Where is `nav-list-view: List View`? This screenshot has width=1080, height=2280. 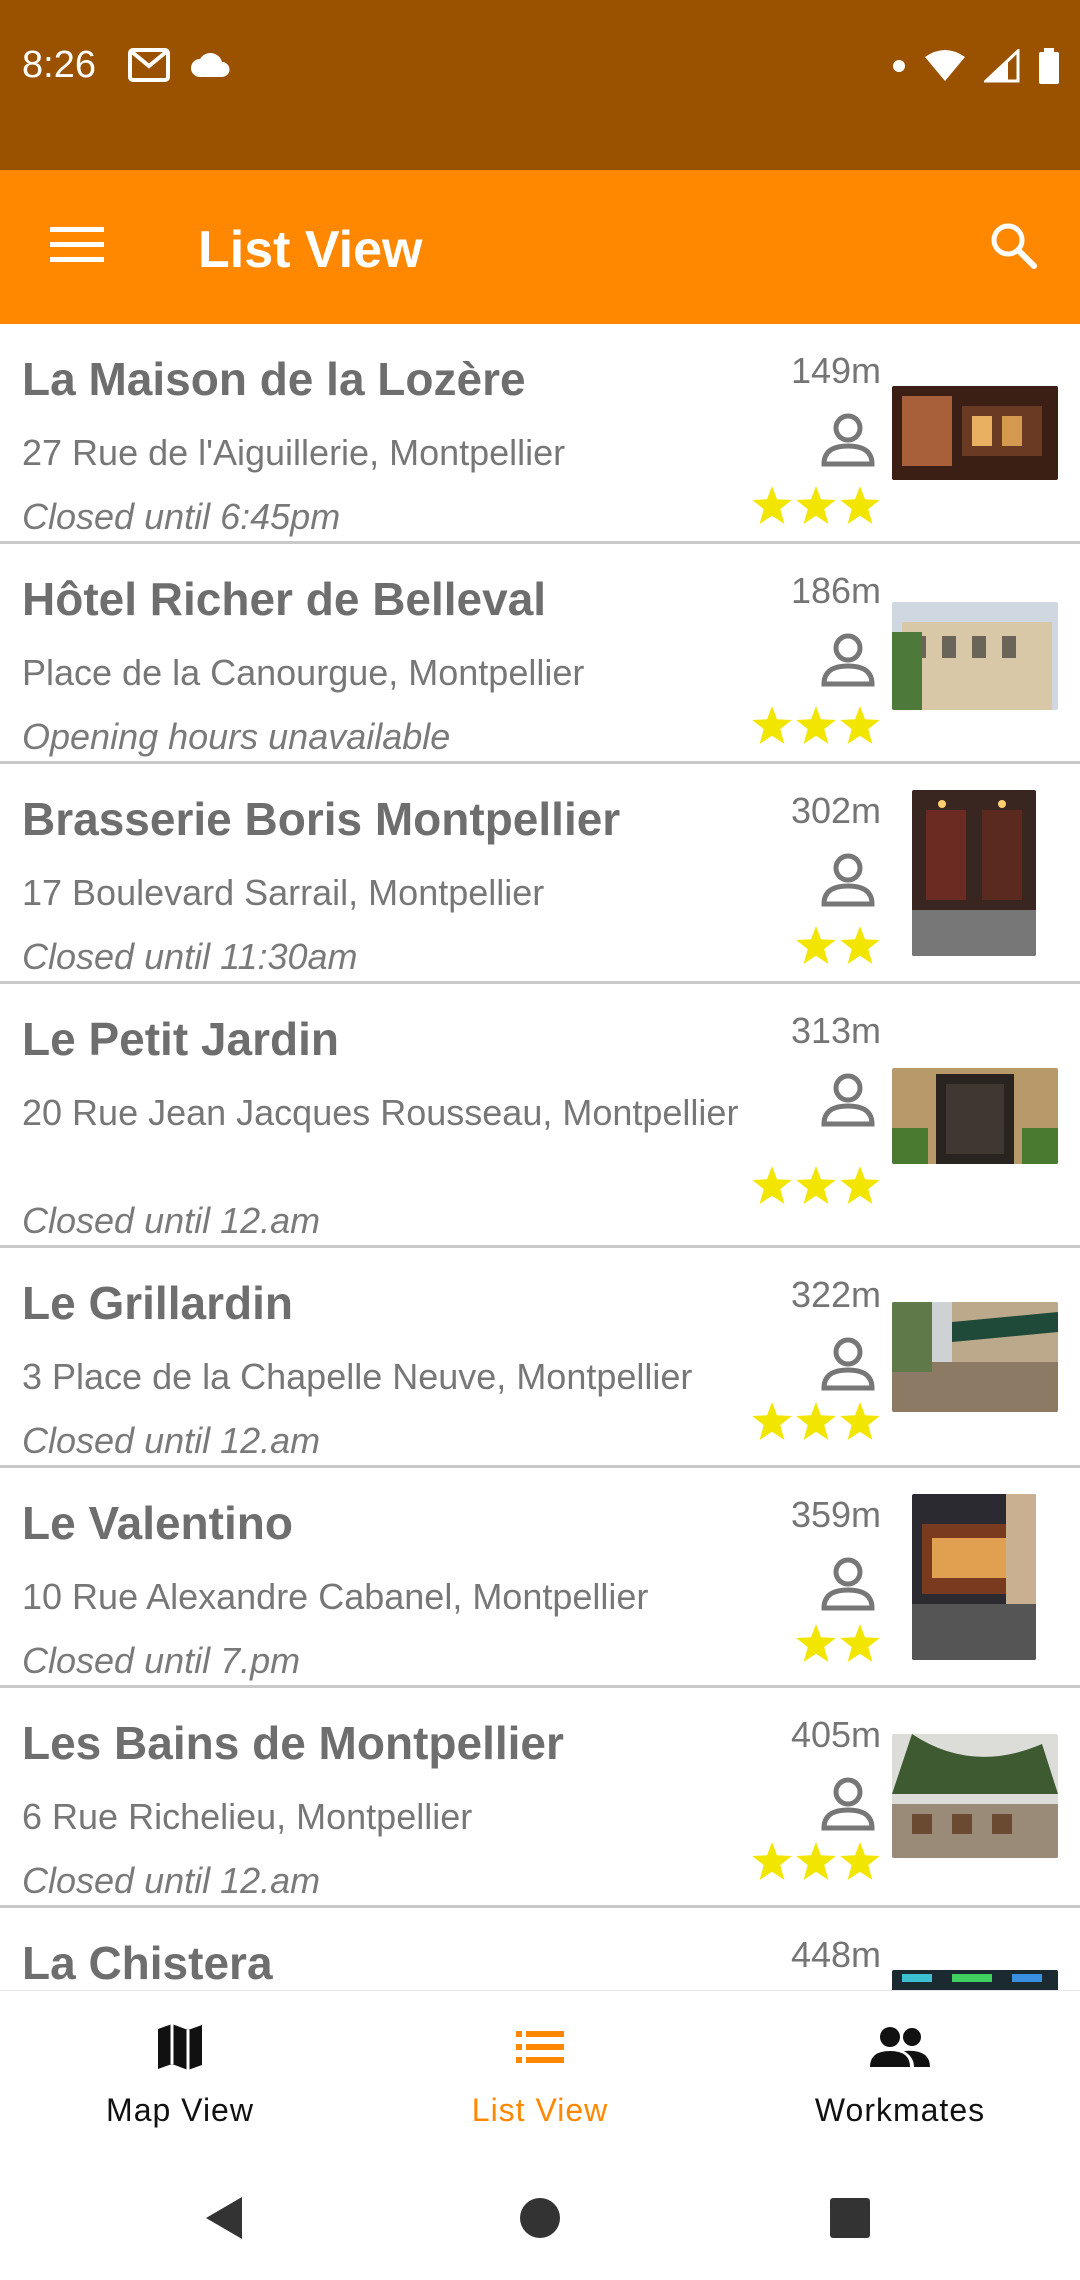
nav-list-view: List View is located at coordinates (540, 2071).